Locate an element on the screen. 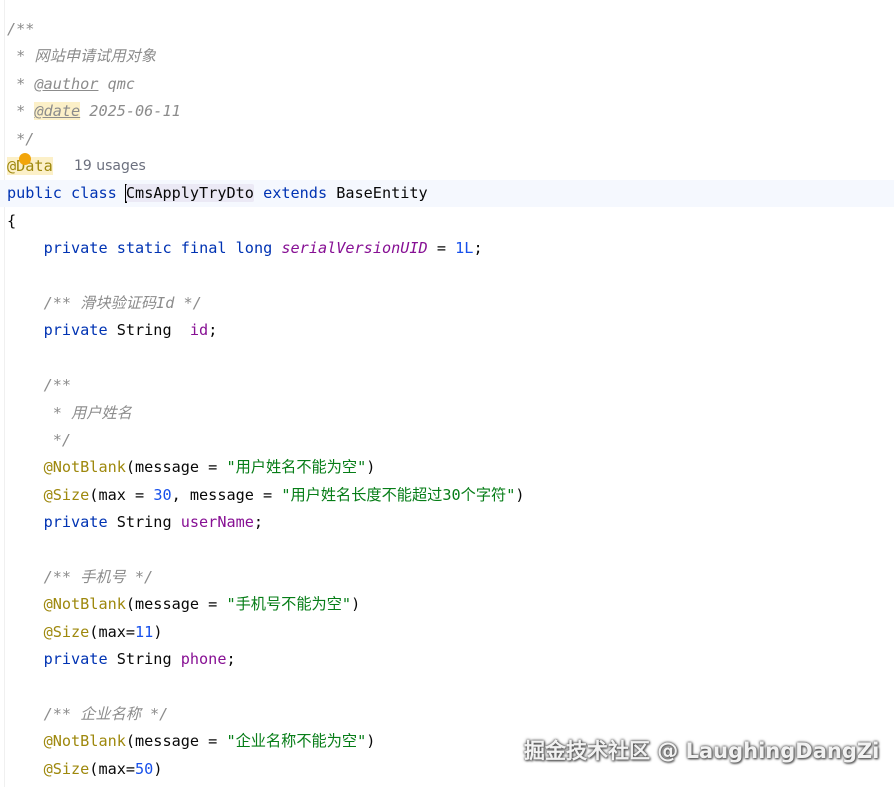 The width and height of the screenshot is (894, 787). code-line: private String phone; is located at coordinates (447, 659).